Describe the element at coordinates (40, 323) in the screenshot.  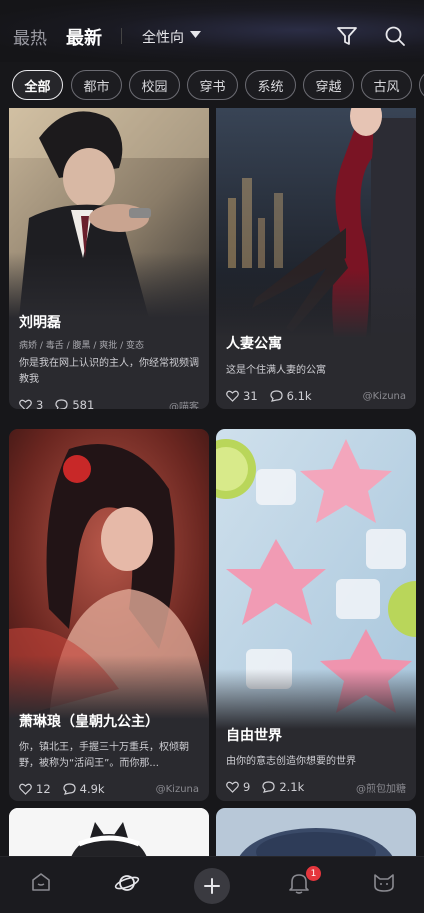
I see `card-title: 刘明磊` at that location.